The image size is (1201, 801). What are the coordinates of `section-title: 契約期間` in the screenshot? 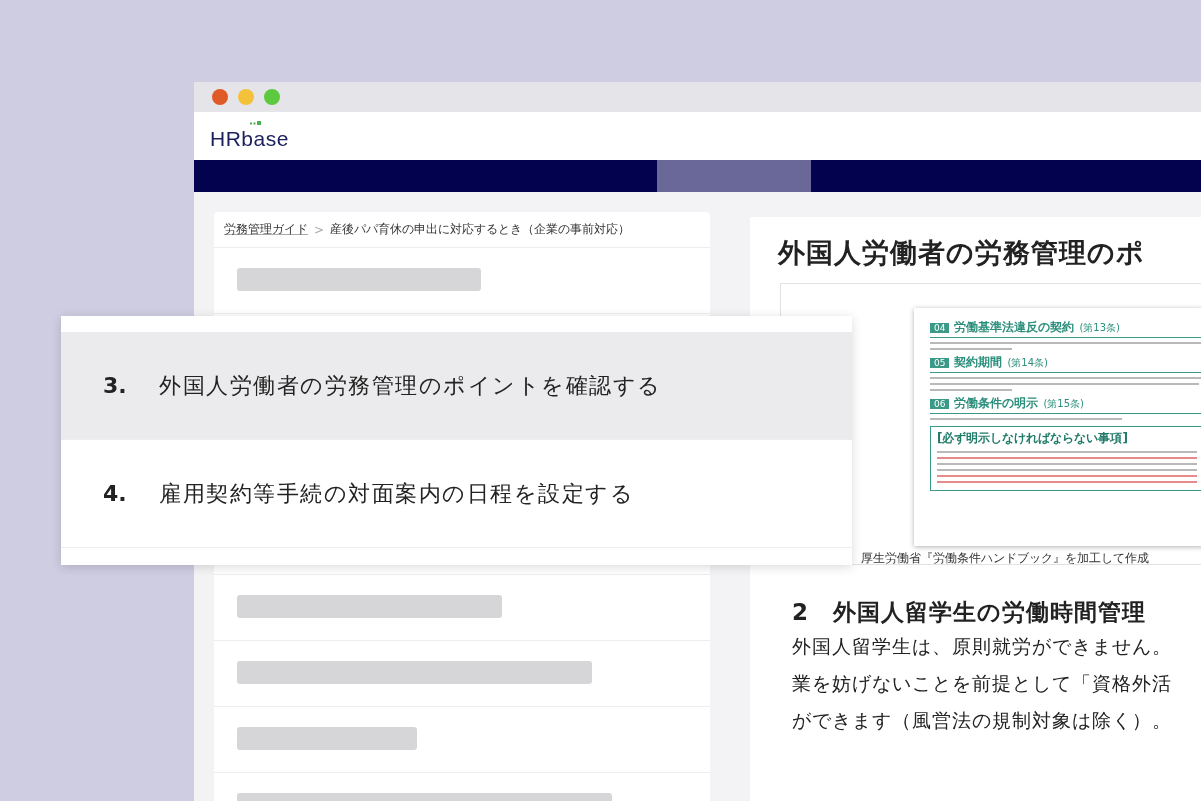 It's located at (978, 362).